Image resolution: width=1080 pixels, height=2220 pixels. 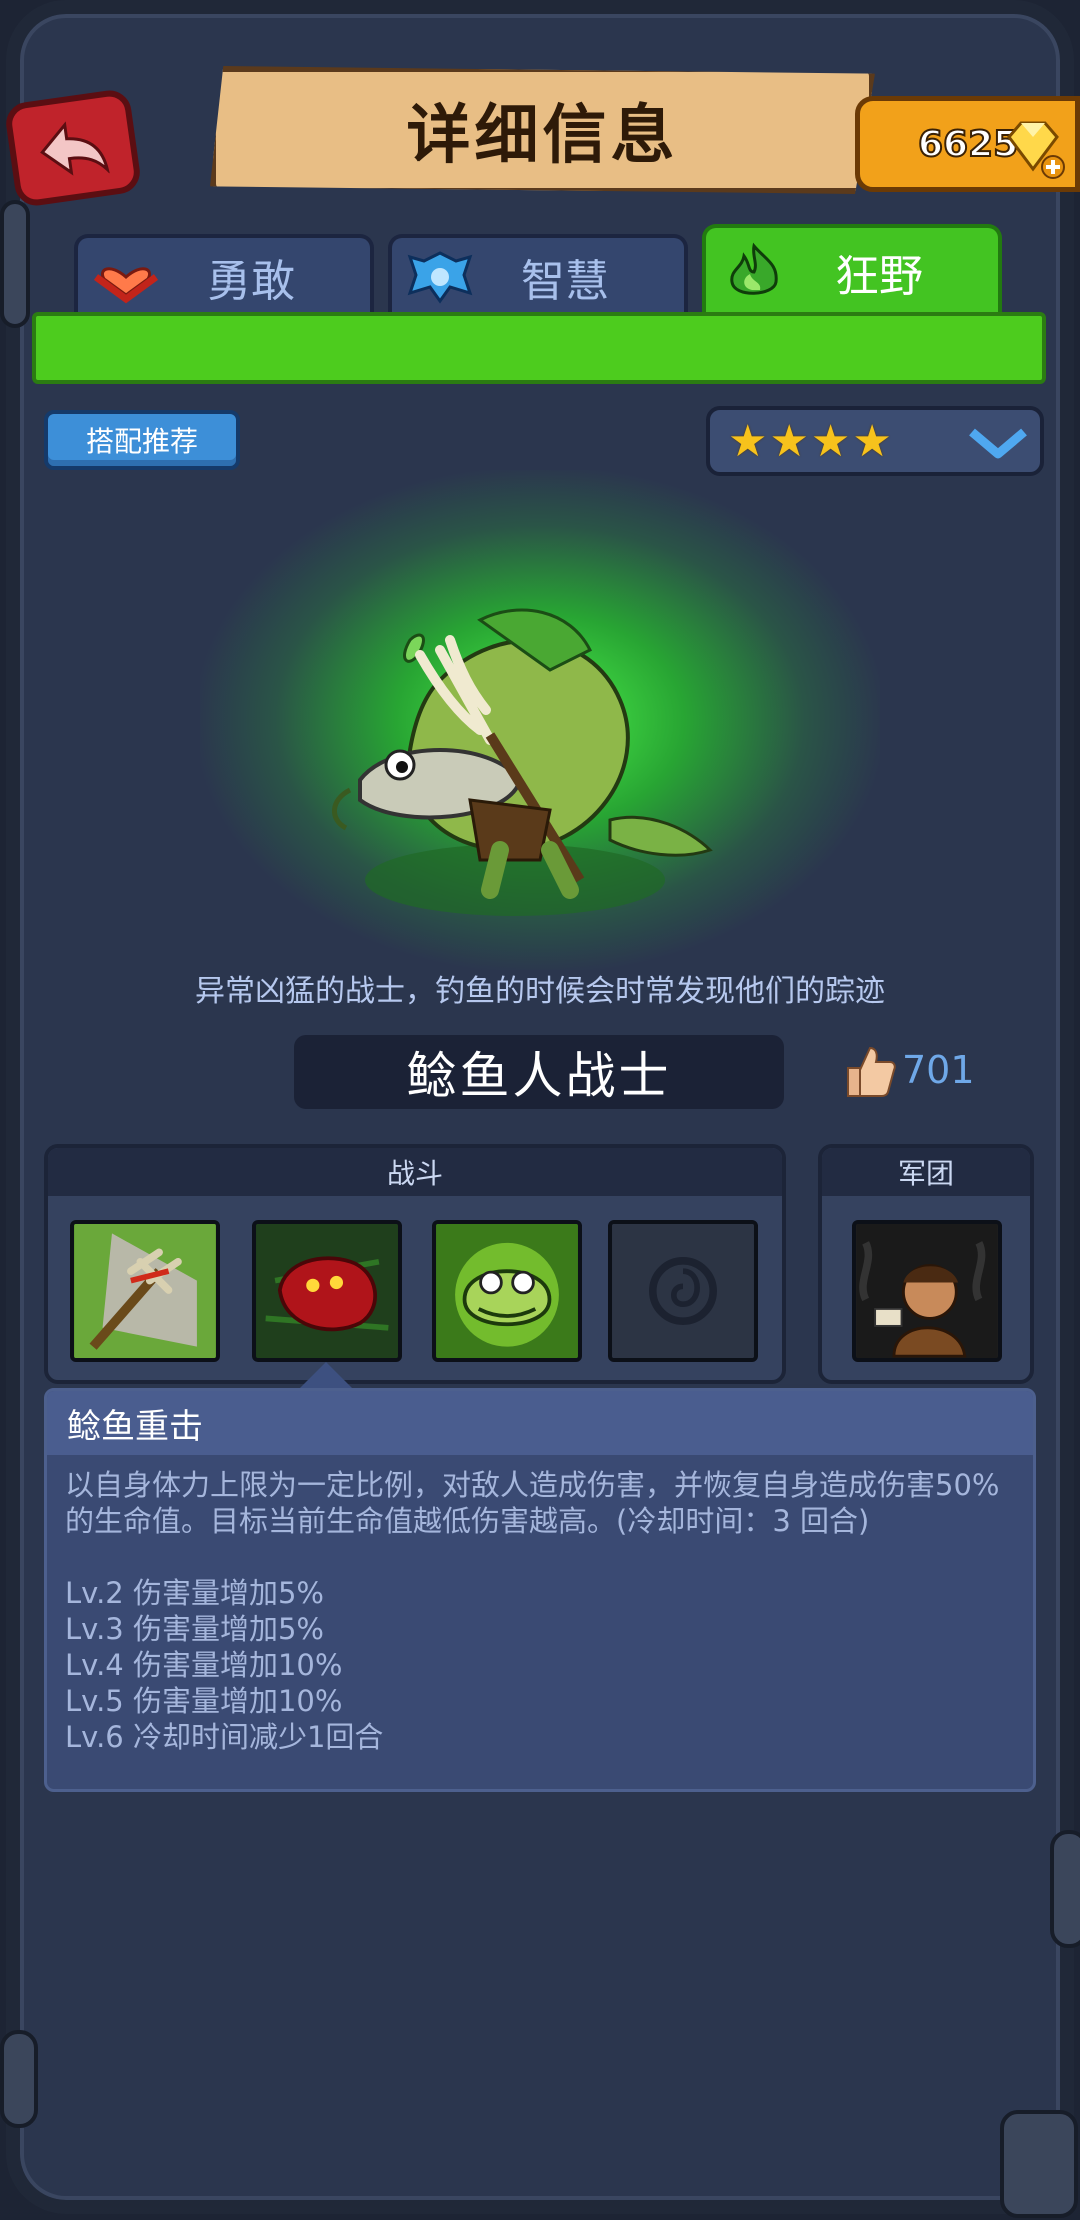 What do you see at coordinates (224, 1737) in the screenshot?
I see `skill-level-line: Lv.6 冷却时间减少1回合` at bounding box center [224, 1737].